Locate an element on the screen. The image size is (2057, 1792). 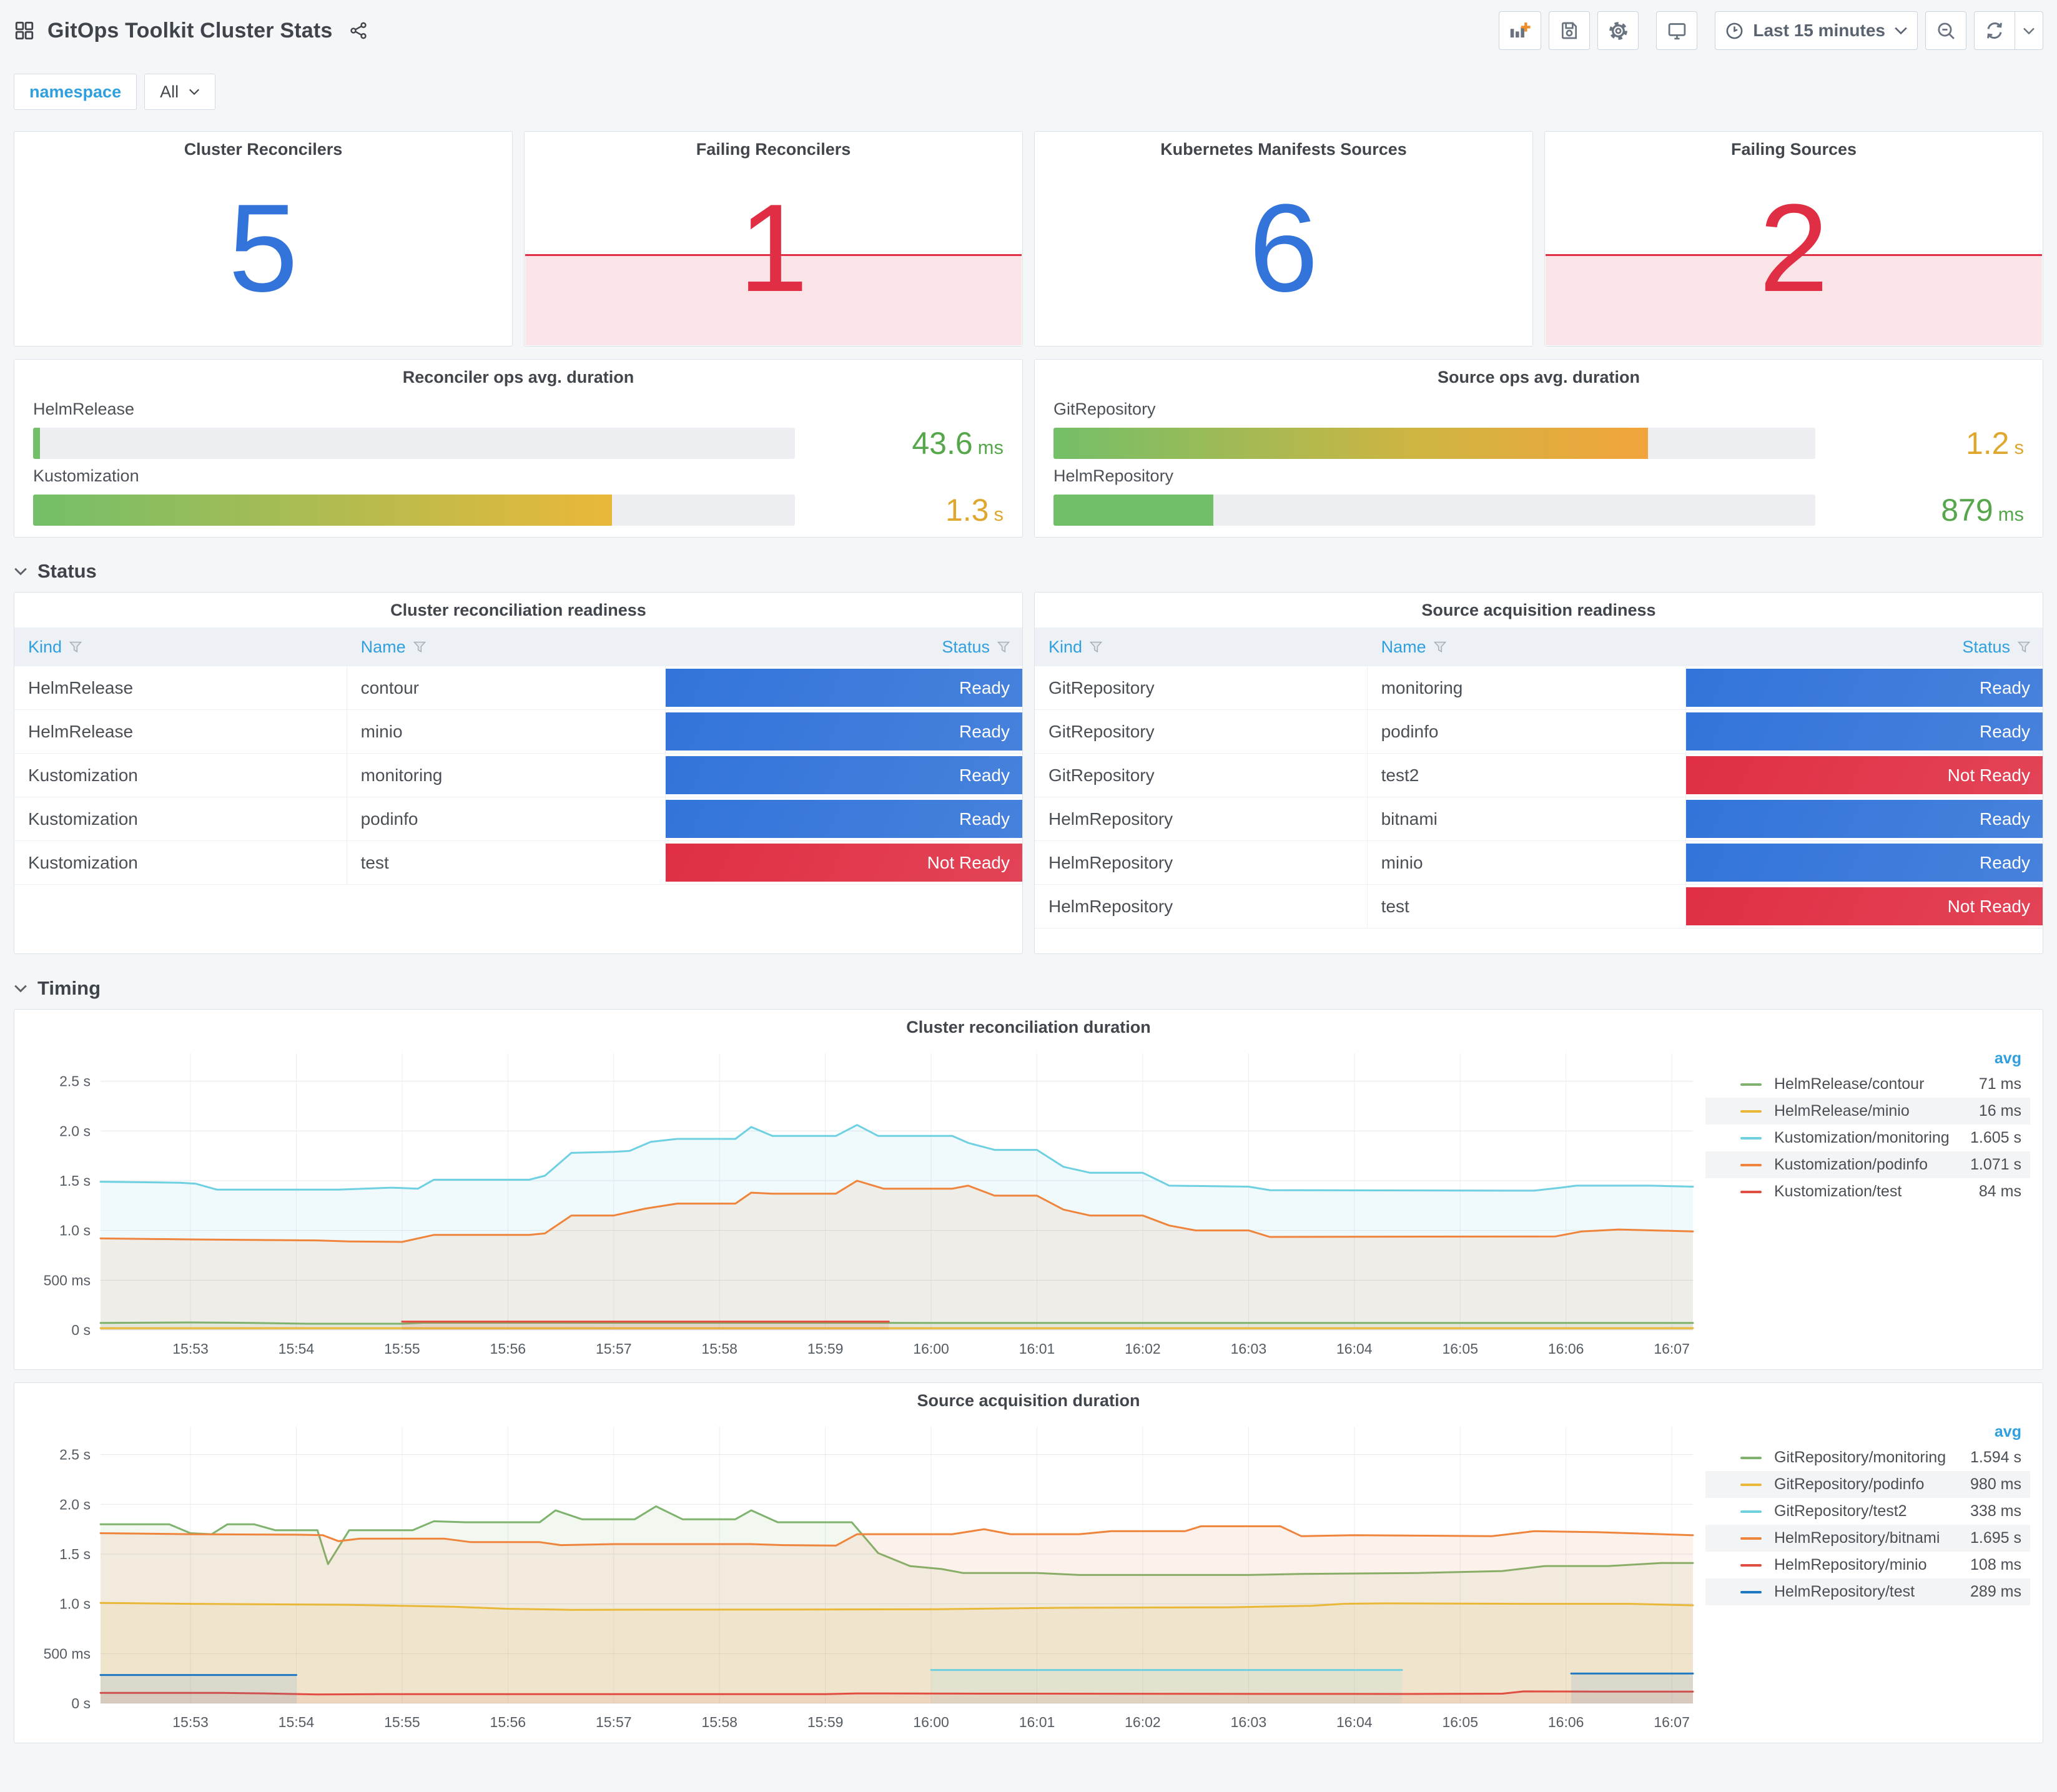
stat-value: 1 is located at coordinates (773, 248).